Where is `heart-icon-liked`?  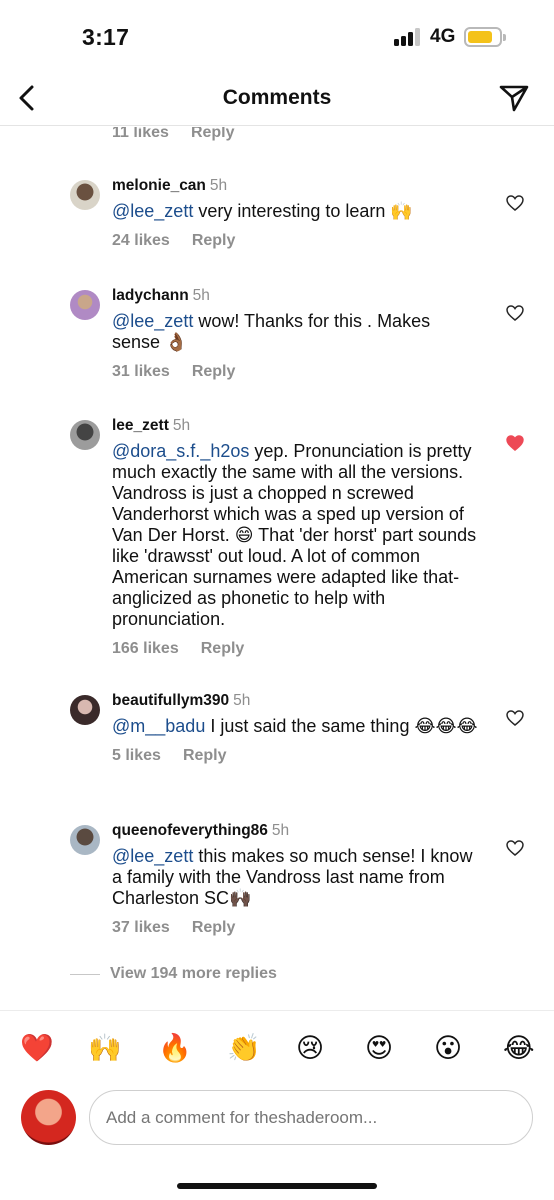
heart-icon-liked is located at coordinates (515, 443).